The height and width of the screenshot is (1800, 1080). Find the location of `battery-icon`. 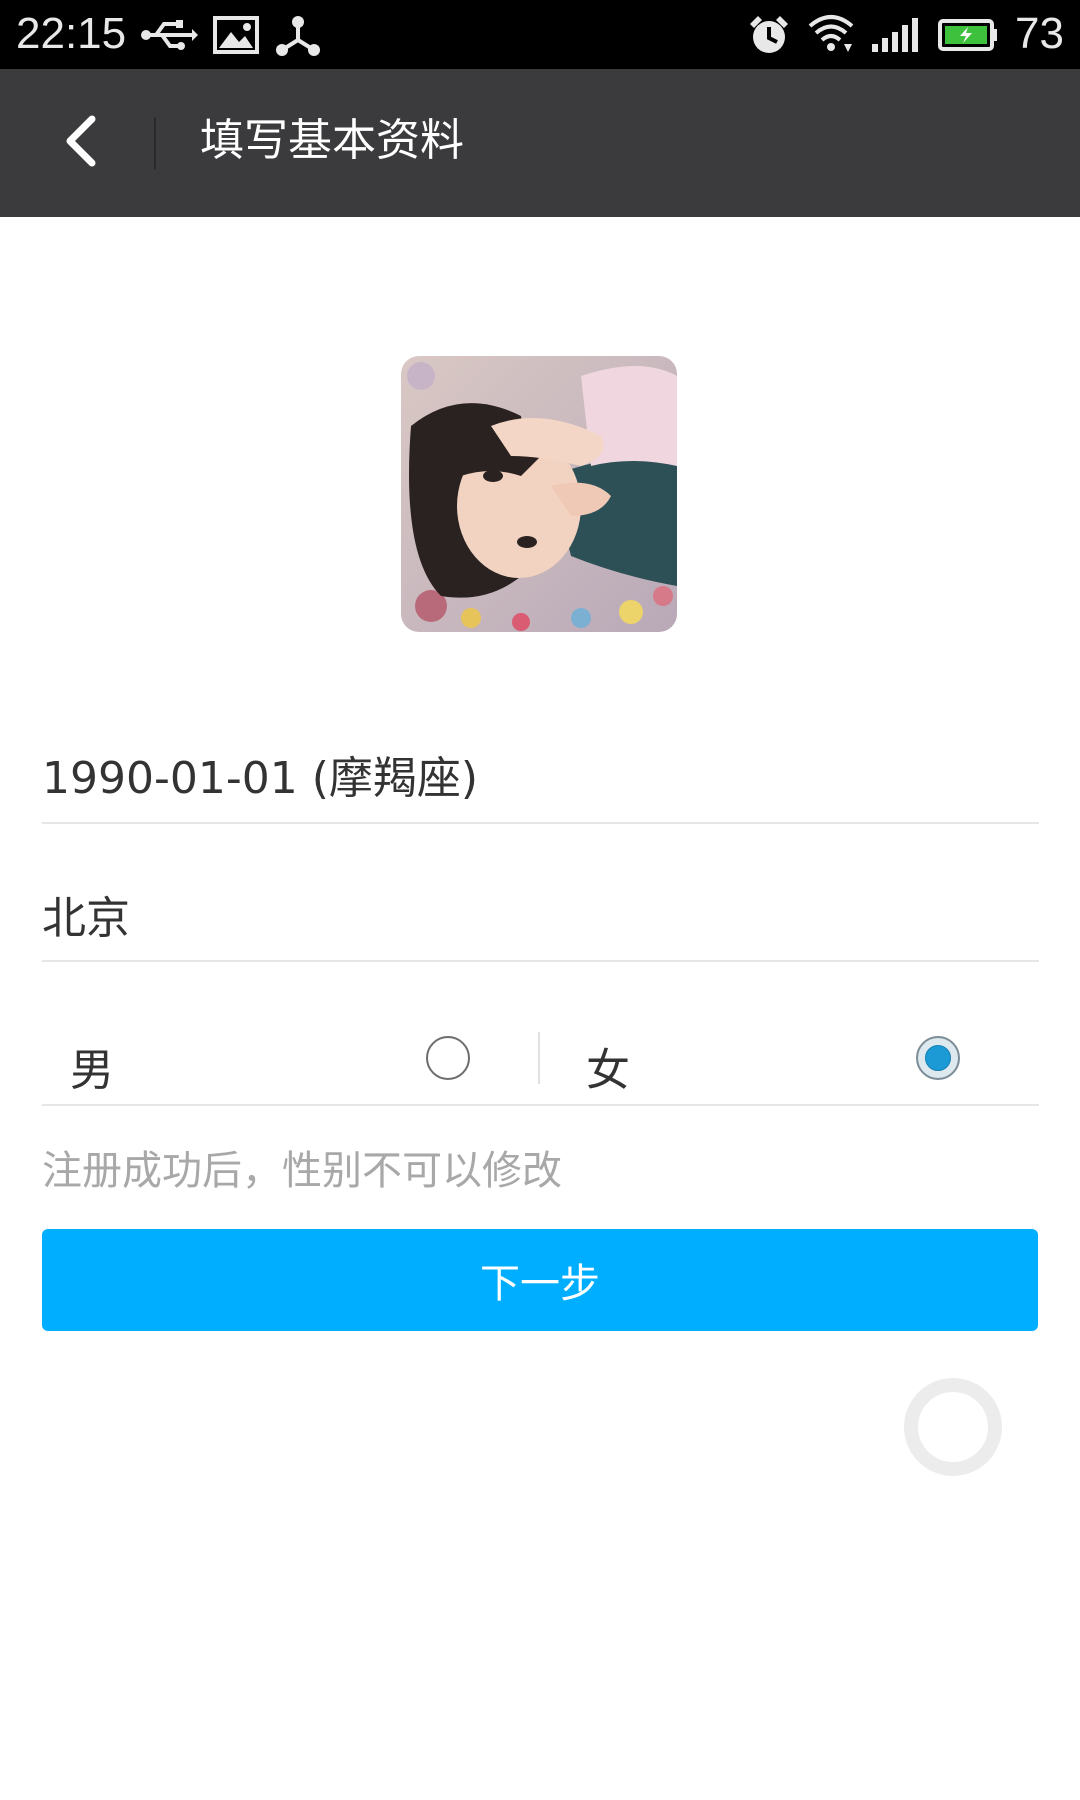

battery-icon is located at coordinates (968, 37).